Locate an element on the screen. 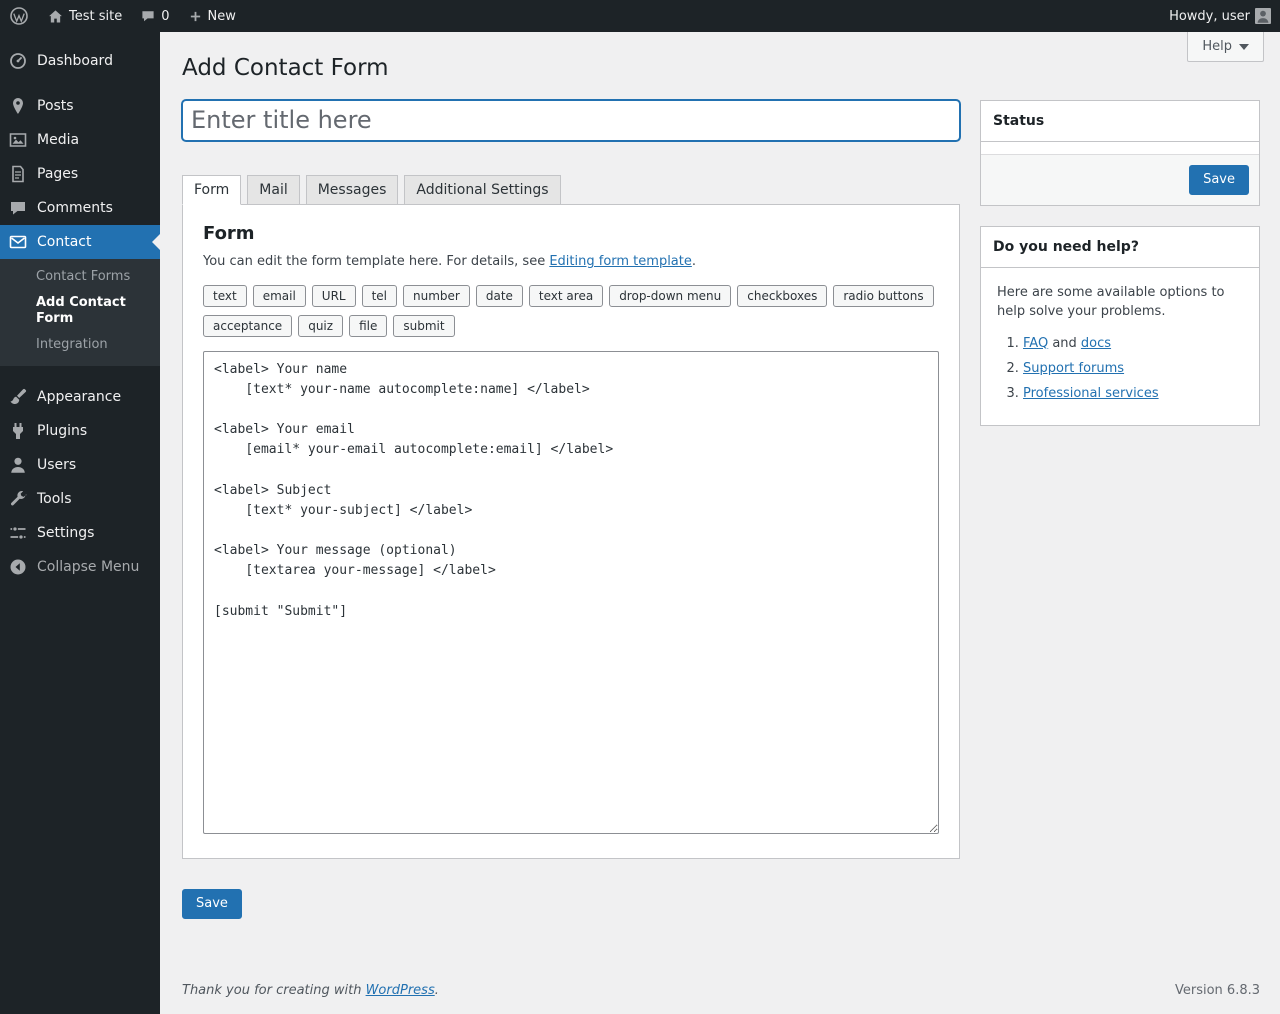  sidebar-item-tools: Tools is located at coordinates (80, 499).